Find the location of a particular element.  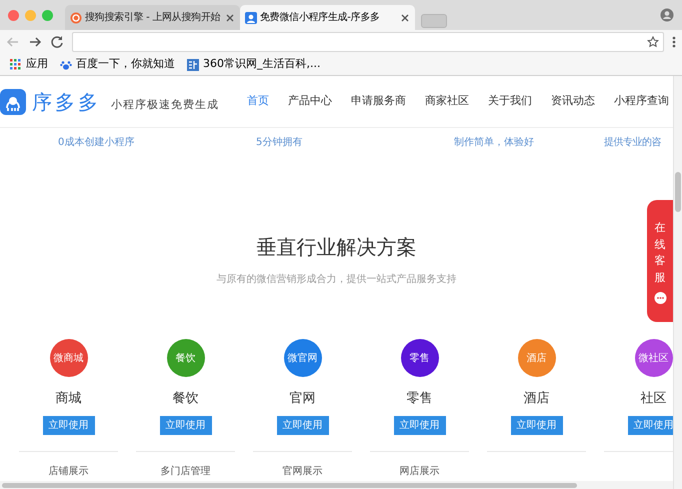

nav-link: 资讯动态 is located at coordinates (573, 101).